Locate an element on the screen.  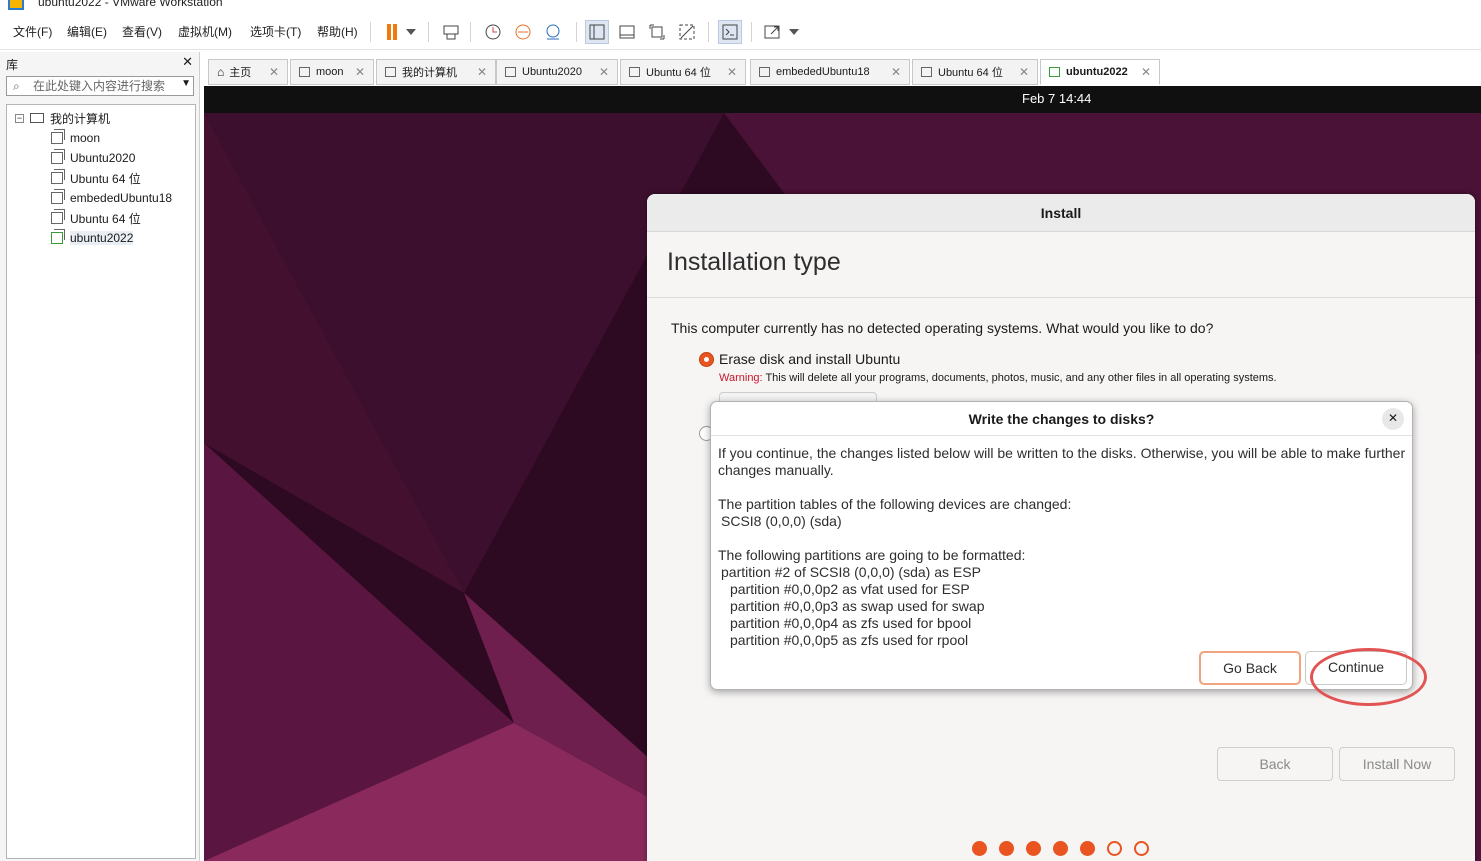
search-input is located at coordinates (104, 86).